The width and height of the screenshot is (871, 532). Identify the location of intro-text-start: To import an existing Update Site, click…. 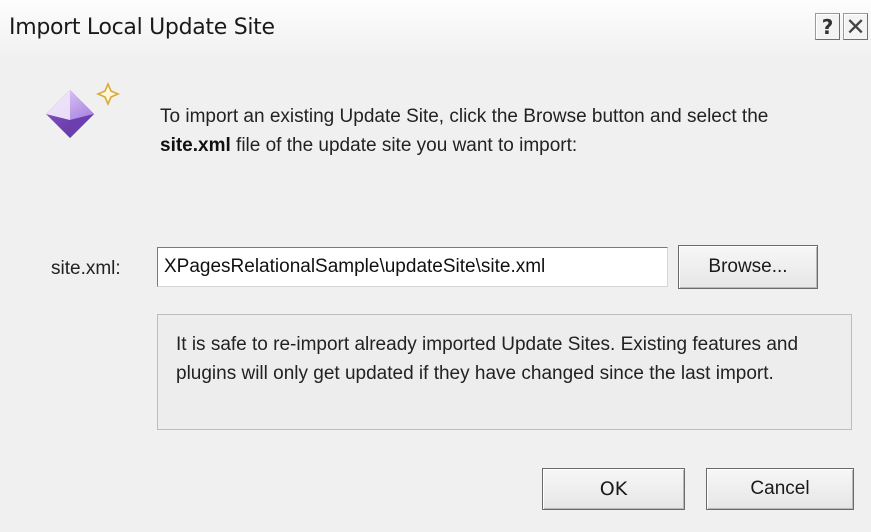
(464, 116).